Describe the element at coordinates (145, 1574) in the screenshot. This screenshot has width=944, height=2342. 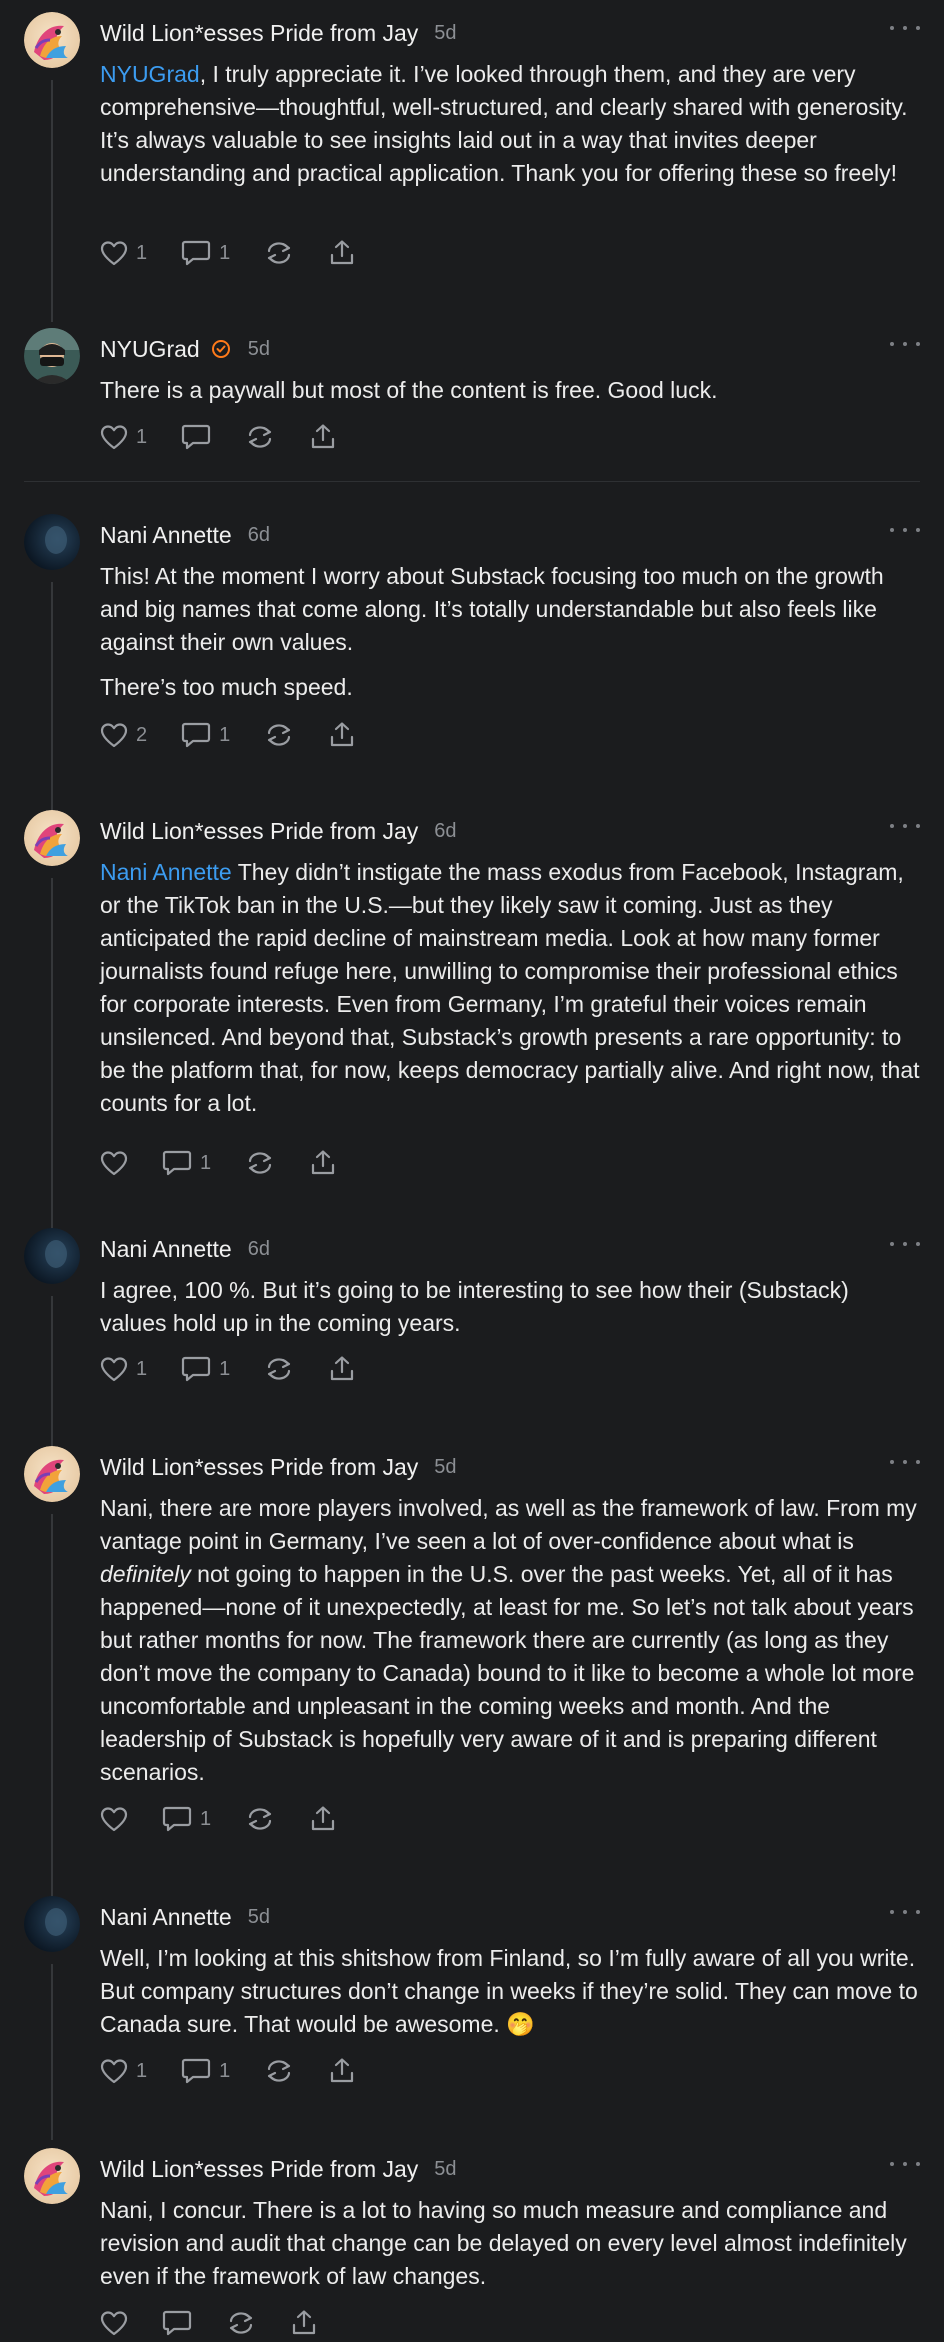
I see `emphasis-text: definitely` at that location.